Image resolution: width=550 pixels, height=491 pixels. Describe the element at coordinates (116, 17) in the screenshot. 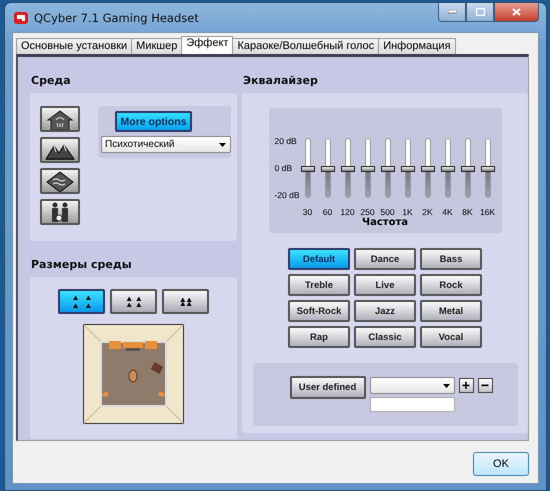

I see `window-title: QCyber 7.1 Gaming Headset` at that location.